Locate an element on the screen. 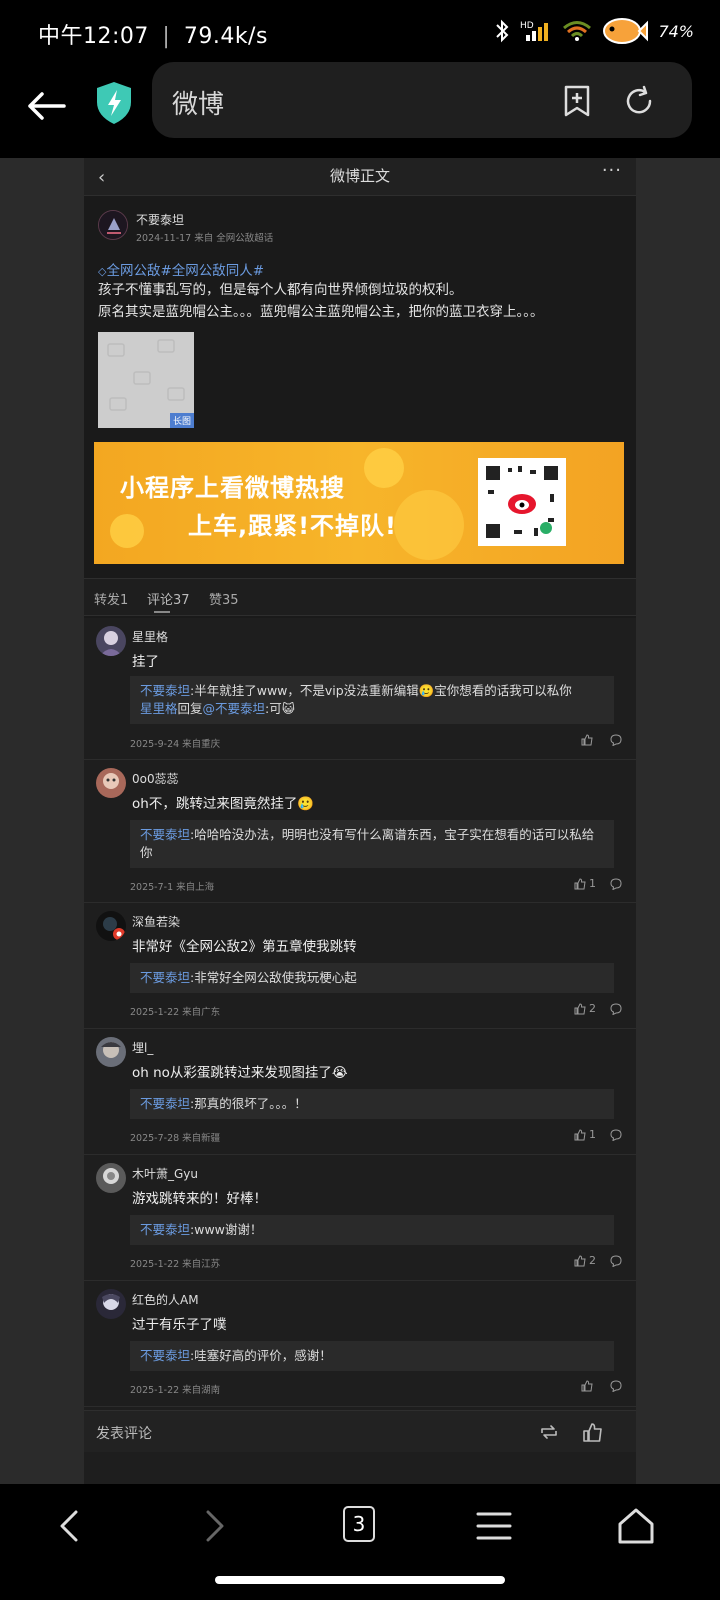  tab-repost: 转发1 is located at coordinates (111, 598).